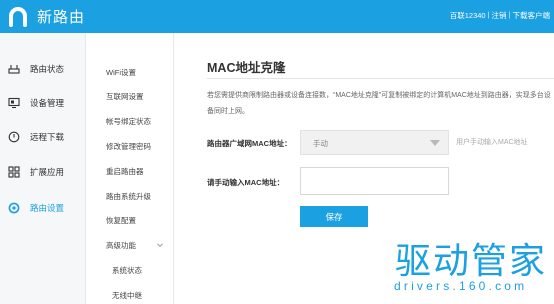 The height and width of the screenshot is (304, 554). What do you see at coordinates (128, 196) in the screenshot?
I see `submenu-item-system-upgrade: 路由系统升级` at bounding box center [128, 196].